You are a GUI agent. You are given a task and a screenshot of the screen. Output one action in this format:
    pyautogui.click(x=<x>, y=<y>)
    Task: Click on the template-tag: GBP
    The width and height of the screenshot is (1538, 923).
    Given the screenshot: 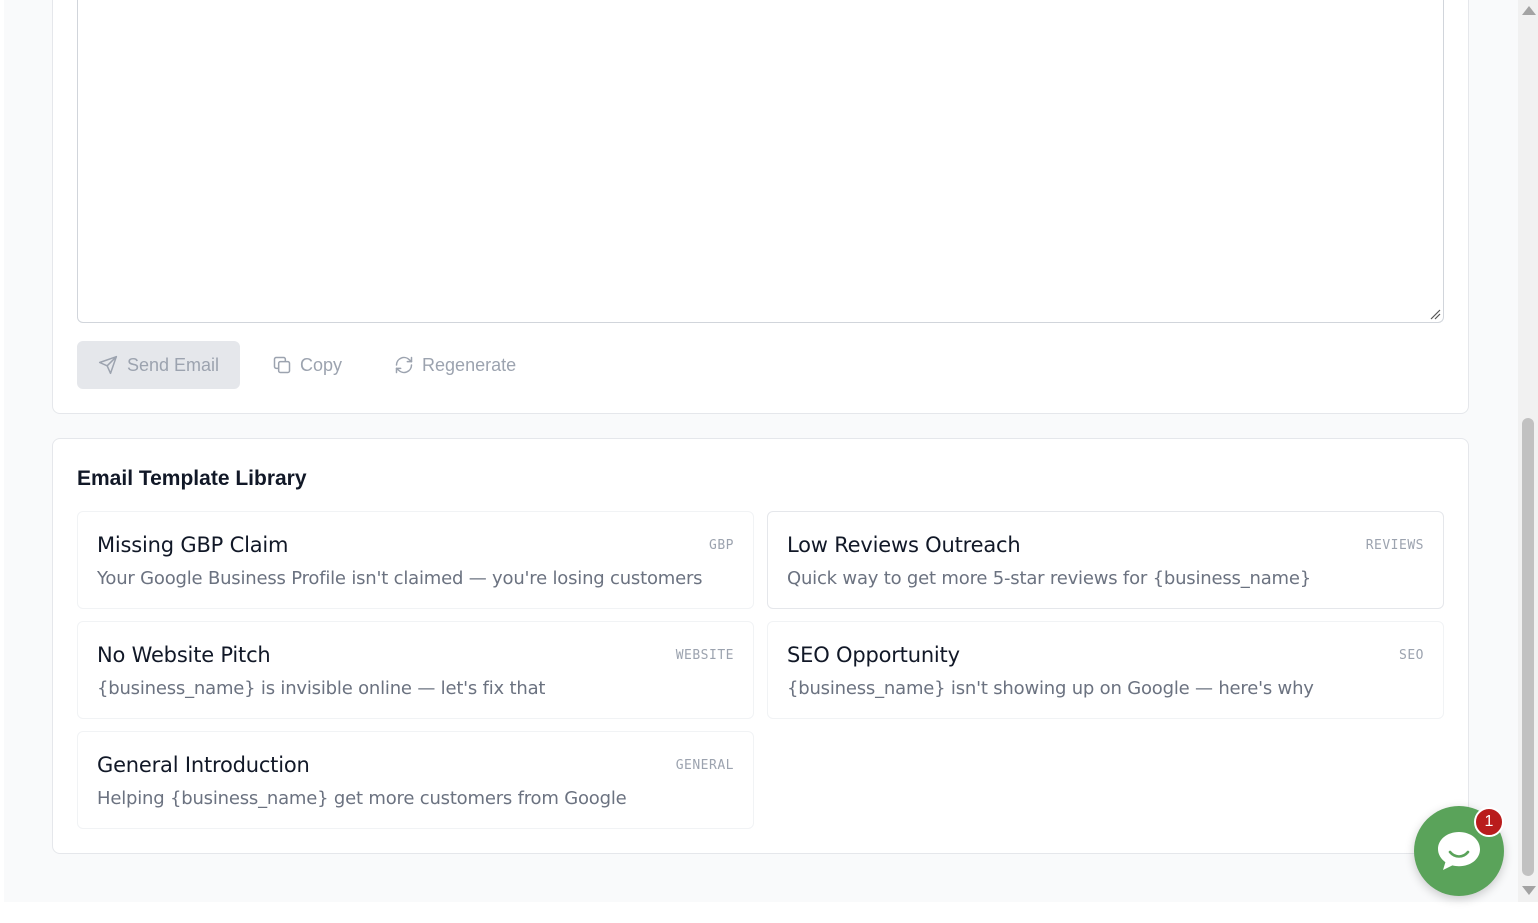 What is the action you would take?
    pyautogui.click(x=721, y=545)
    